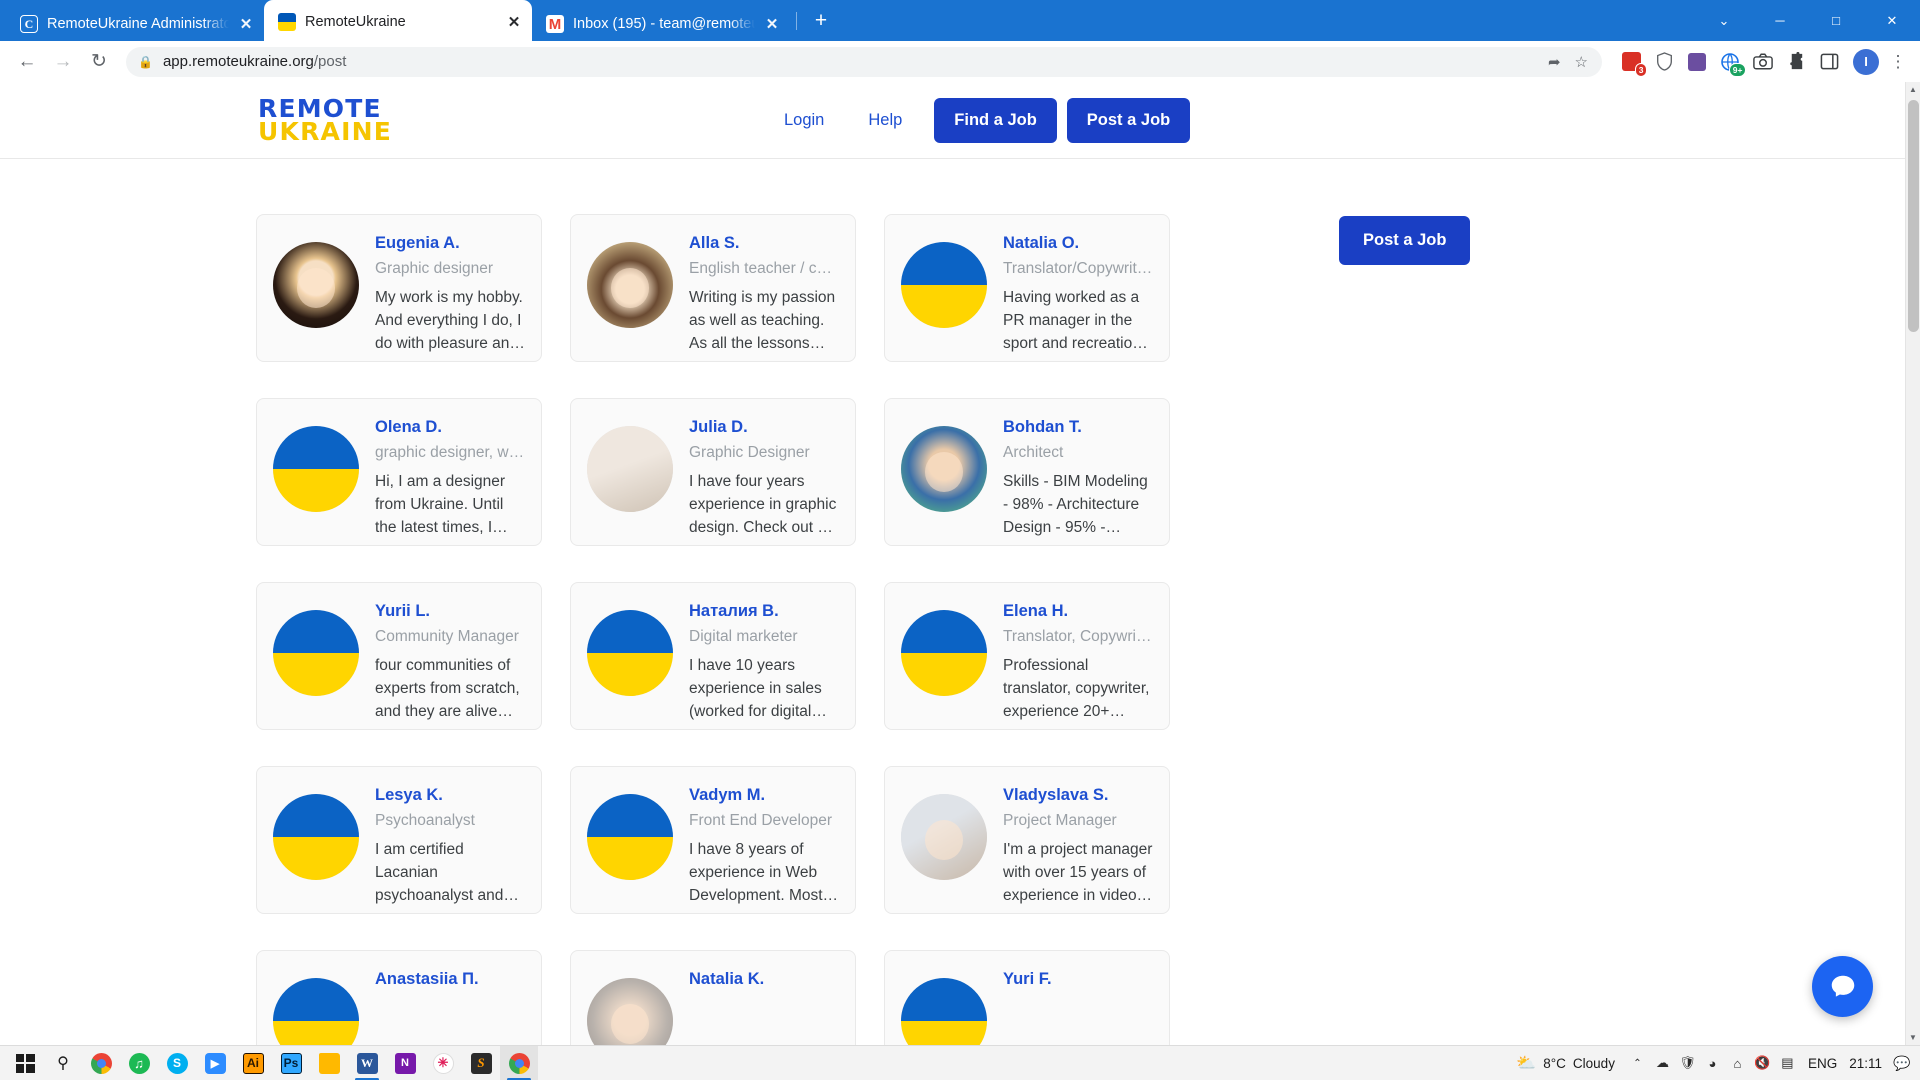 The width and height of the screenshot is (1920, 1080). What do you see at coordinates (1637, 1063) in the screenshot?
I see `show-hidden-icons-button: ⌃` at bounding box center [1637, 1063].